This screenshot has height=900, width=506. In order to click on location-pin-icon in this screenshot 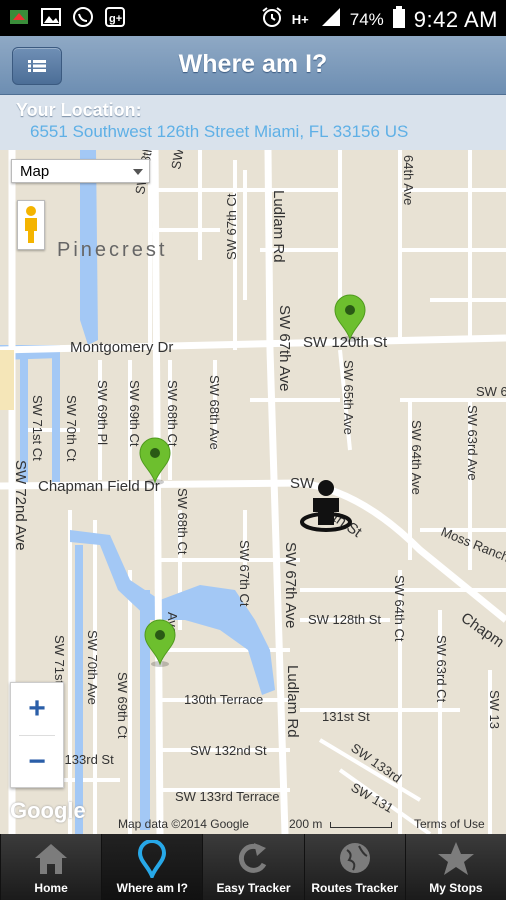, I will do `click(152, 859)`.